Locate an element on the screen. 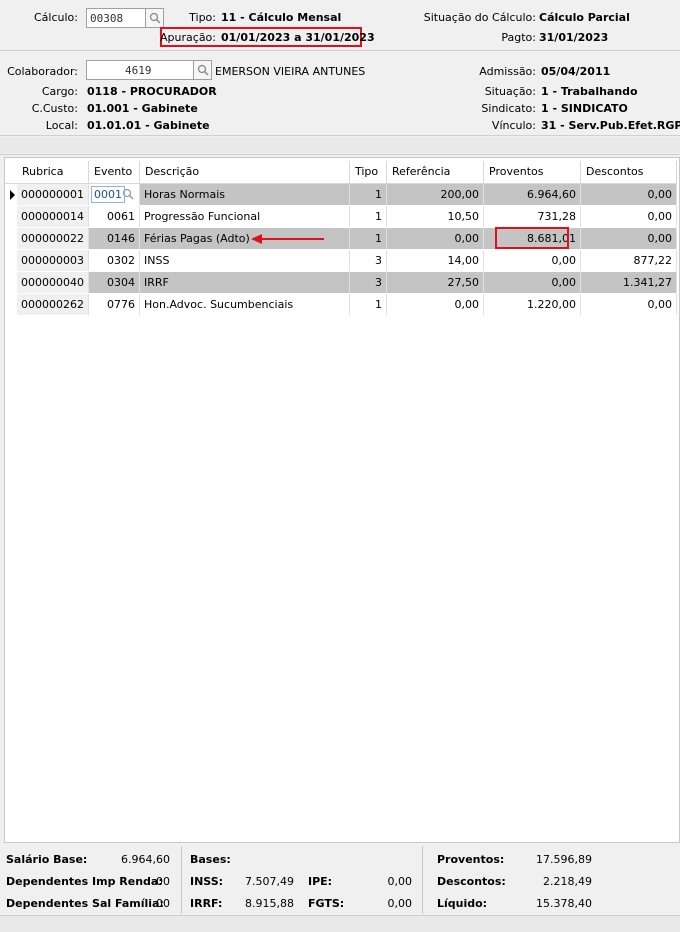  column-header-descricao: Descrição is located at coordinates (244, 172).